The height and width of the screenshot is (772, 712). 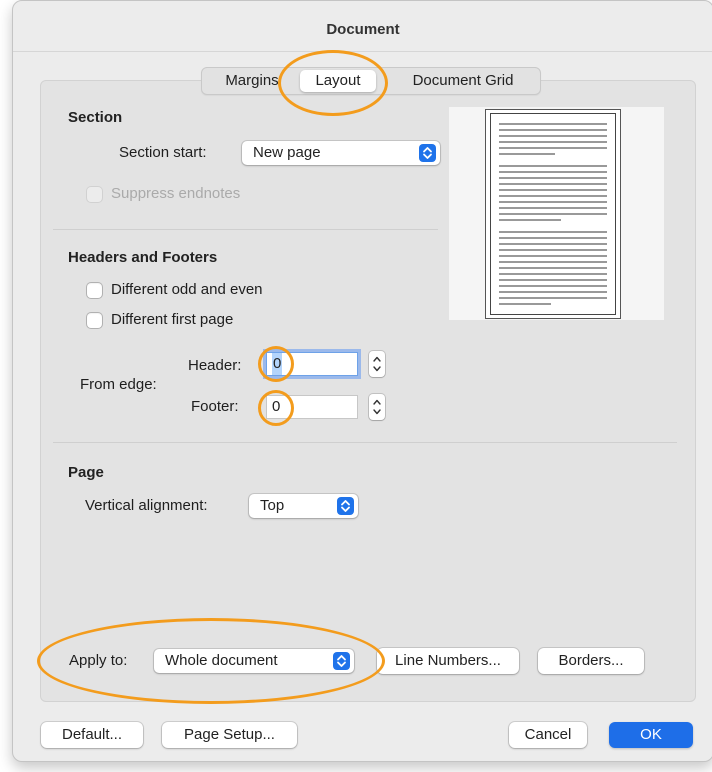 I want to click on header-distance-value: 0, so click(x=277, y=364).